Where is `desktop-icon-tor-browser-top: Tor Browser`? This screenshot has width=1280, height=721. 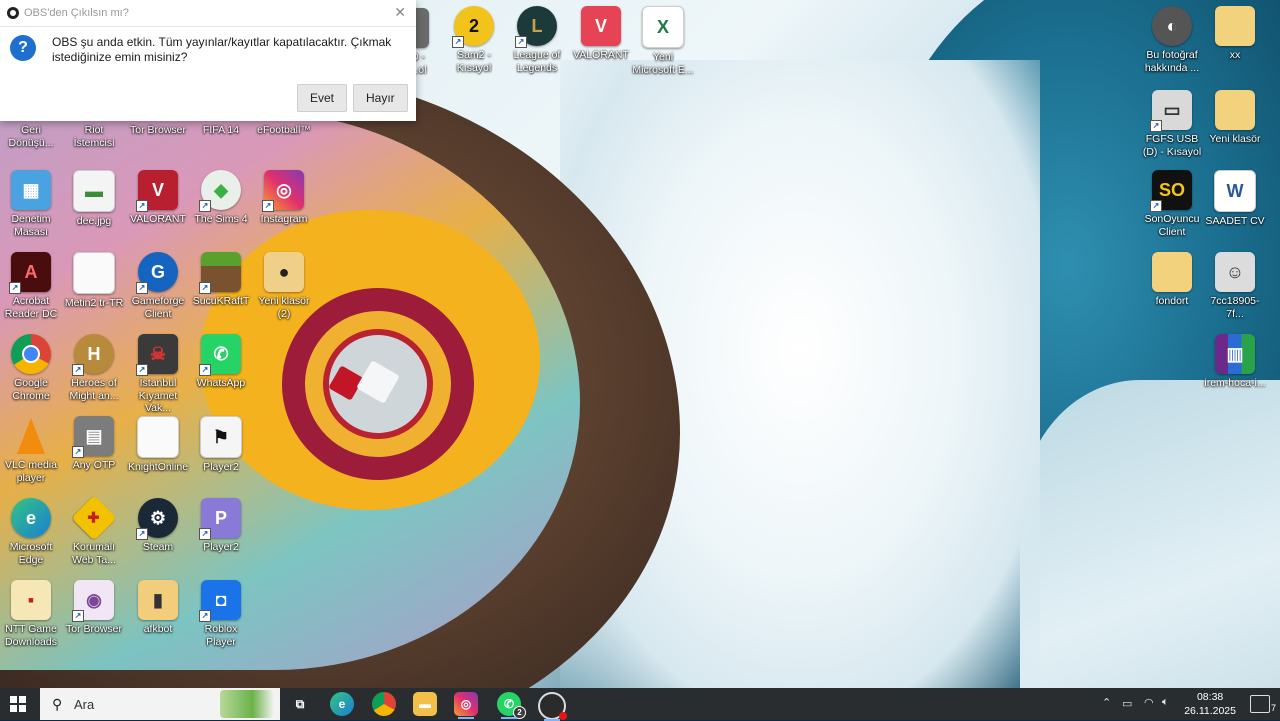
desktop-icon-tor-browser-top: Tor Browser is located at coordinates (158, 129).